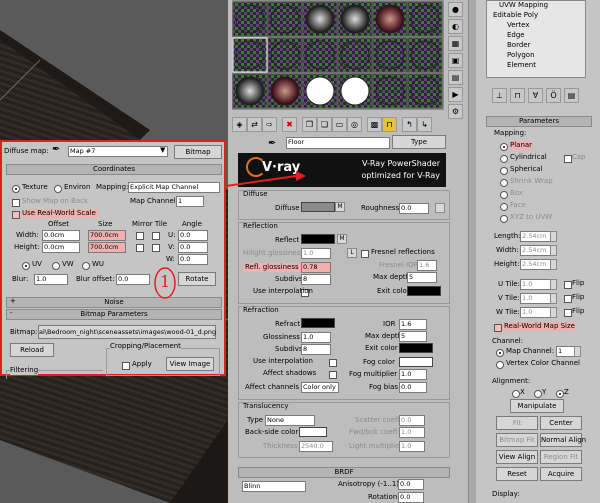 Image resolution: width=600 pixels, height=503 pixels. What do you see at coordinates (563, 440) in the screenshot?
I see `normal-align-button: Normal Align` at bounding box center [563, 440].